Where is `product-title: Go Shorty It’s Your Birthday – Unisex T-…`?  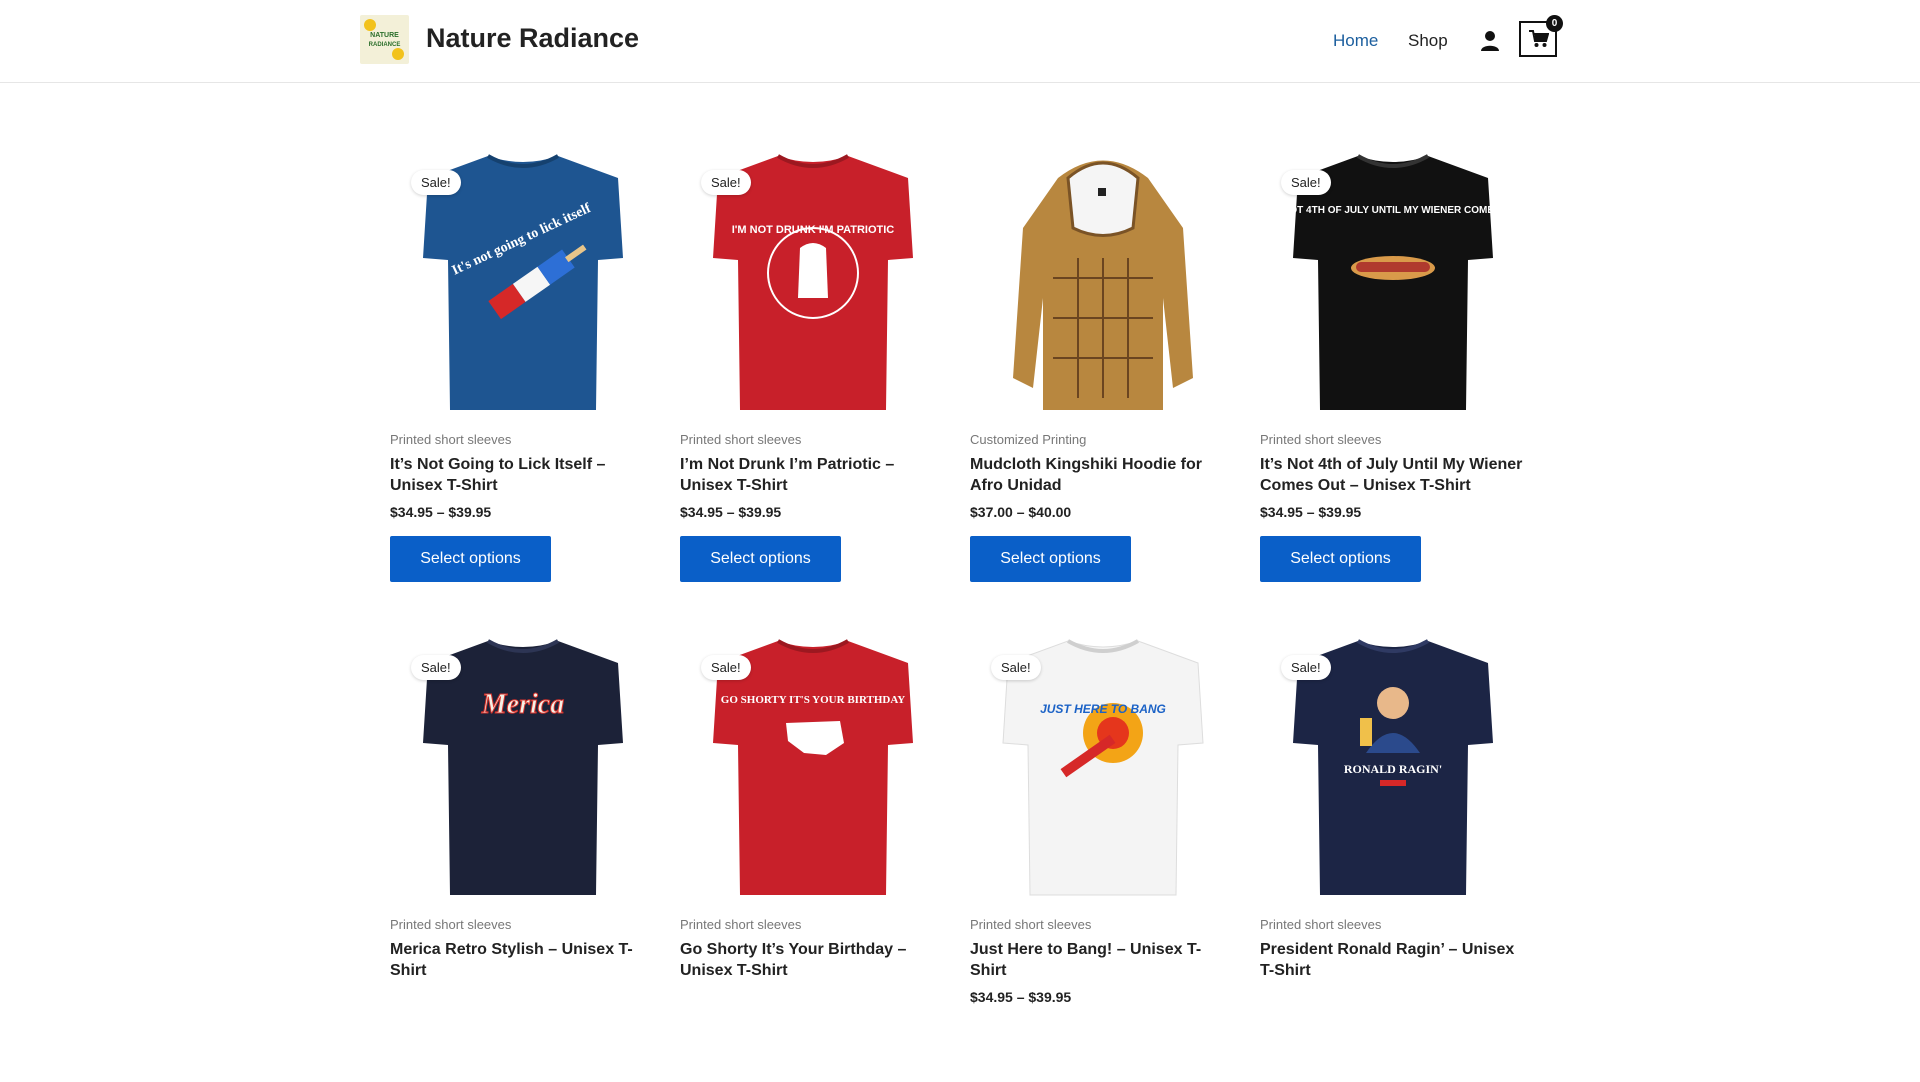 product-title: Go Shorty It’s Your Birthday – Unisex T-… is located at coordinates (813, 960).